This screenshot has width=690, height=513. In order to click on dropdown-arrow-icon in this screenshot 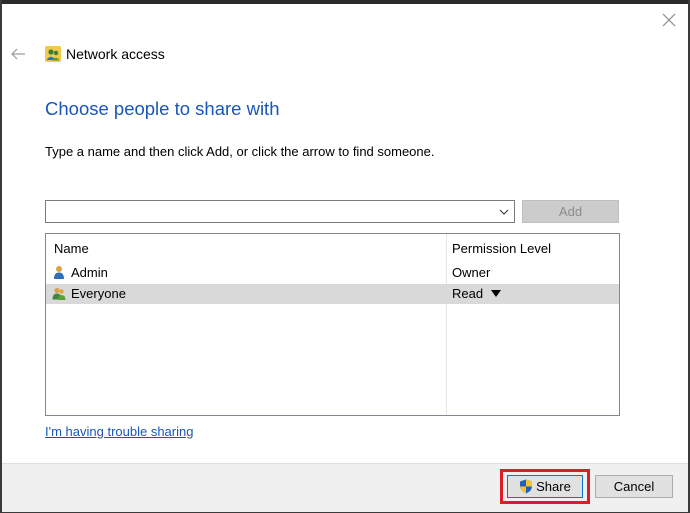, I will do `click(496, 293)`.